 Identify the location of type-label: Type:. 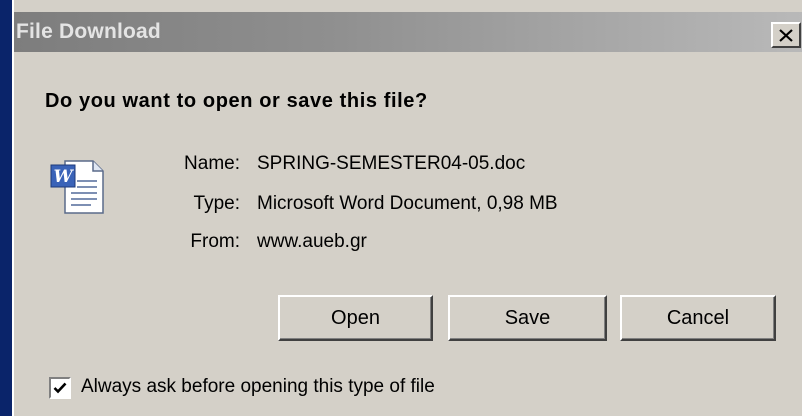
(216, 203).